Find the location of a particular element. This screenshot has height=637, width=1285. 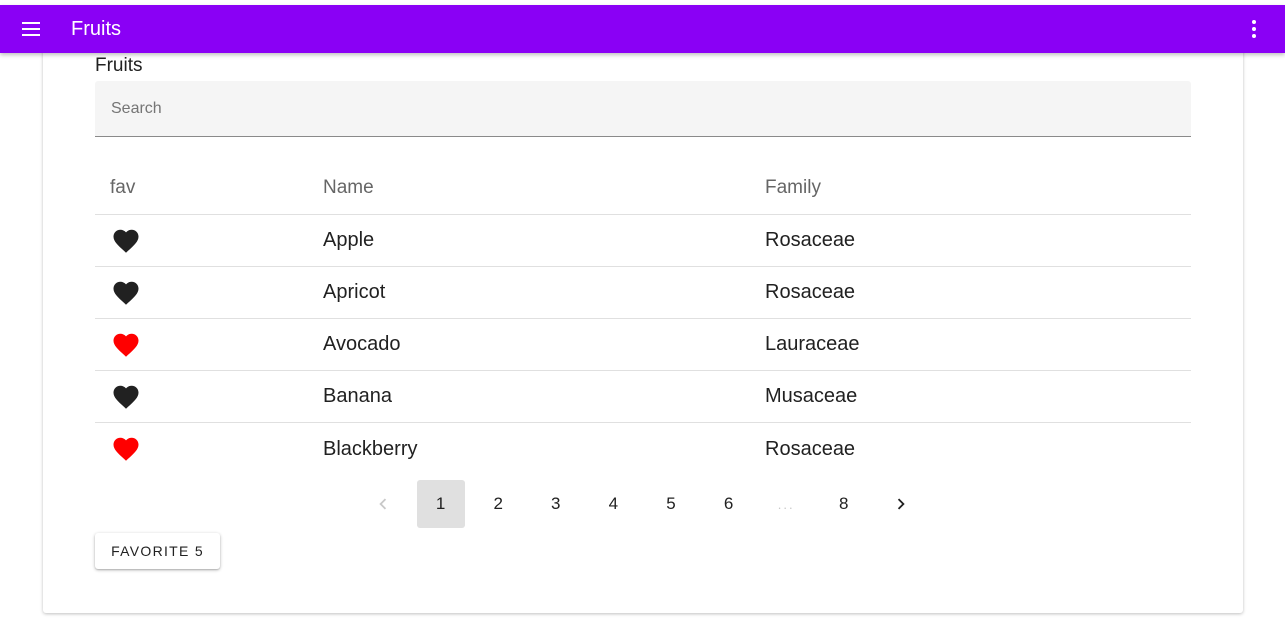

header-name: Name is located at coordinates (544, 188).